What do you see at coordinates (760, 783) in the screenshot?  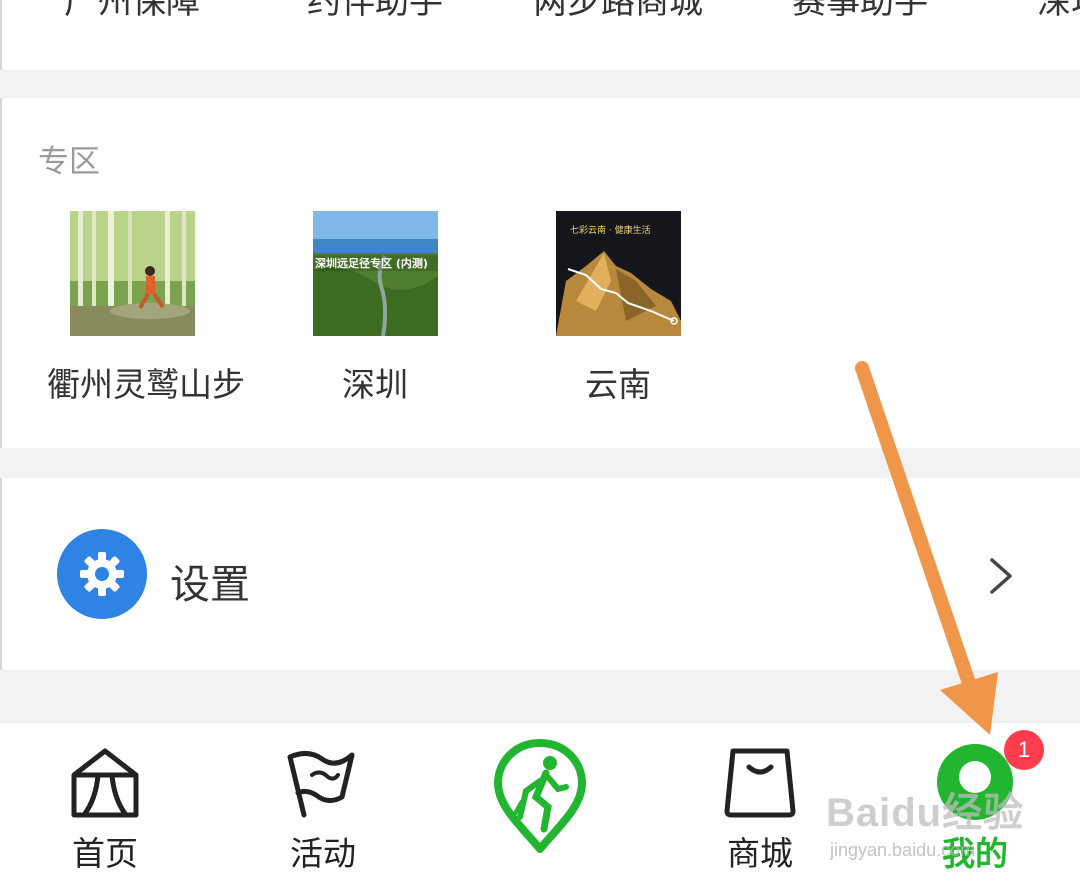 I see `shopping-bag-icon` at bounding box center [760, 783].